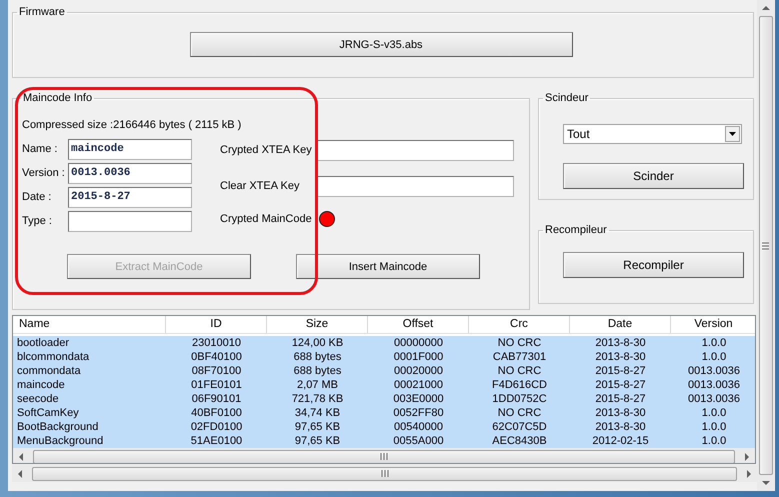 The width and height of the screenshot is (779, 497). Describe the element at coordinates (381, 44) in the screenshot. I see `file-button: JRNG-S-v35.abs` at that location.